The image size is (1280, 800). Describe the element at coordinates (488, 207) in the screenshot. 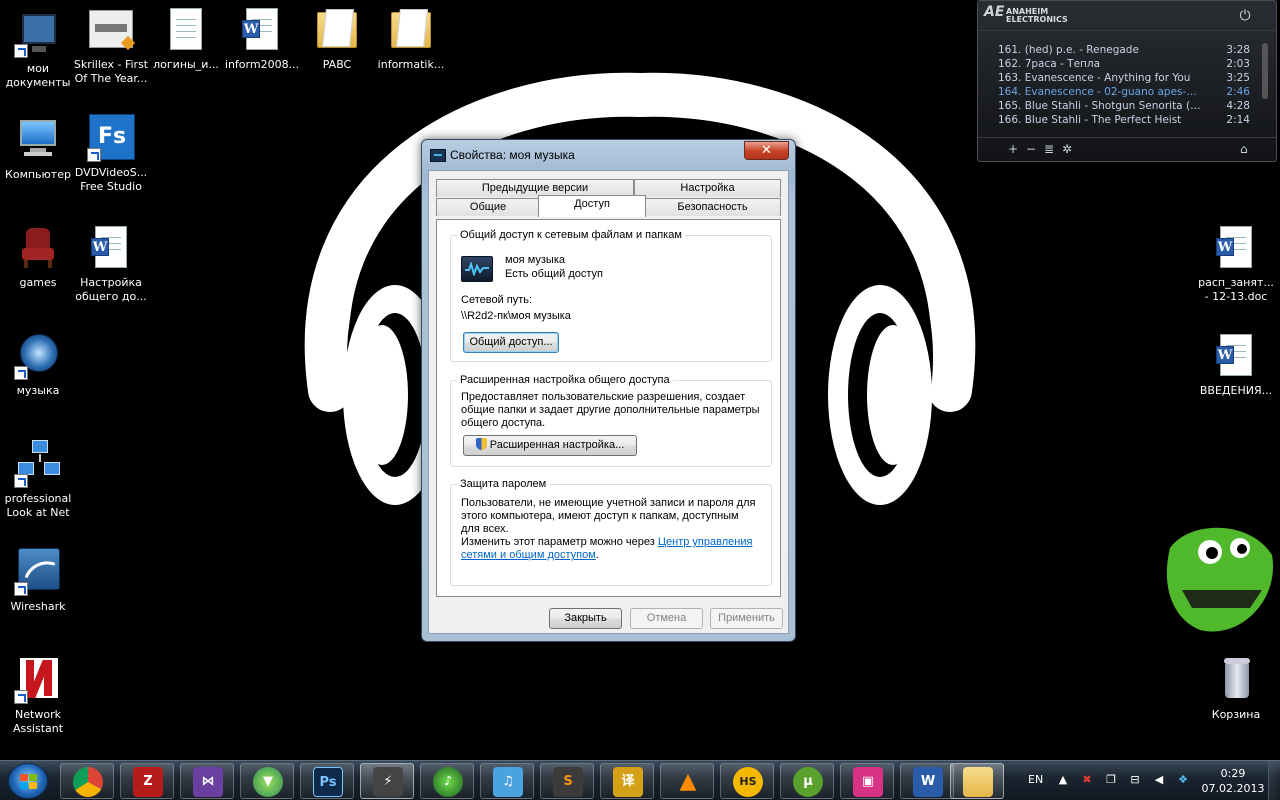

I see `tab-general: Общие` at that location.